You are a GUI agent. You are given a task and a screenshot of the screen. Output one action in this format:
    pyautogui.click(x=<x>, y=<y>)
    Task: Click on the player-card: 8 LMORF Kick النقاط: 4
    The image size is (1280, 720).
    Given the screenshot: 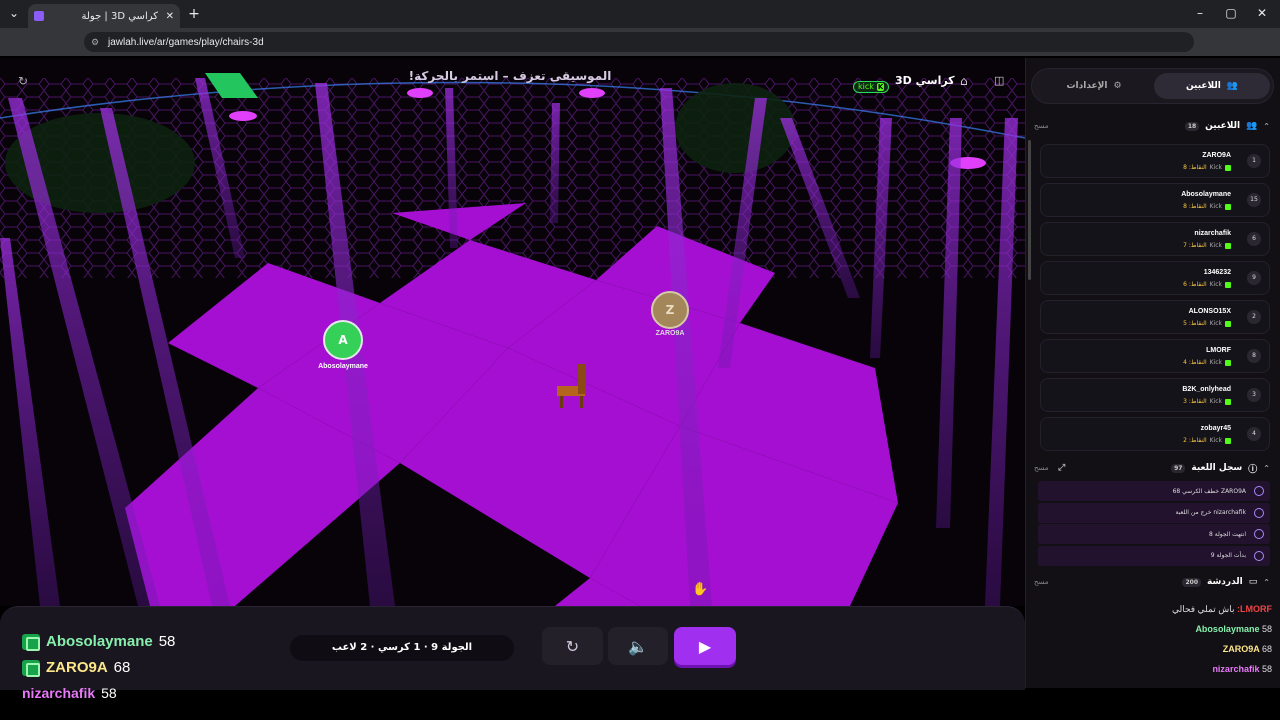 What is the action you would take?
    pyautogui.click(x=1155, y=356)
    